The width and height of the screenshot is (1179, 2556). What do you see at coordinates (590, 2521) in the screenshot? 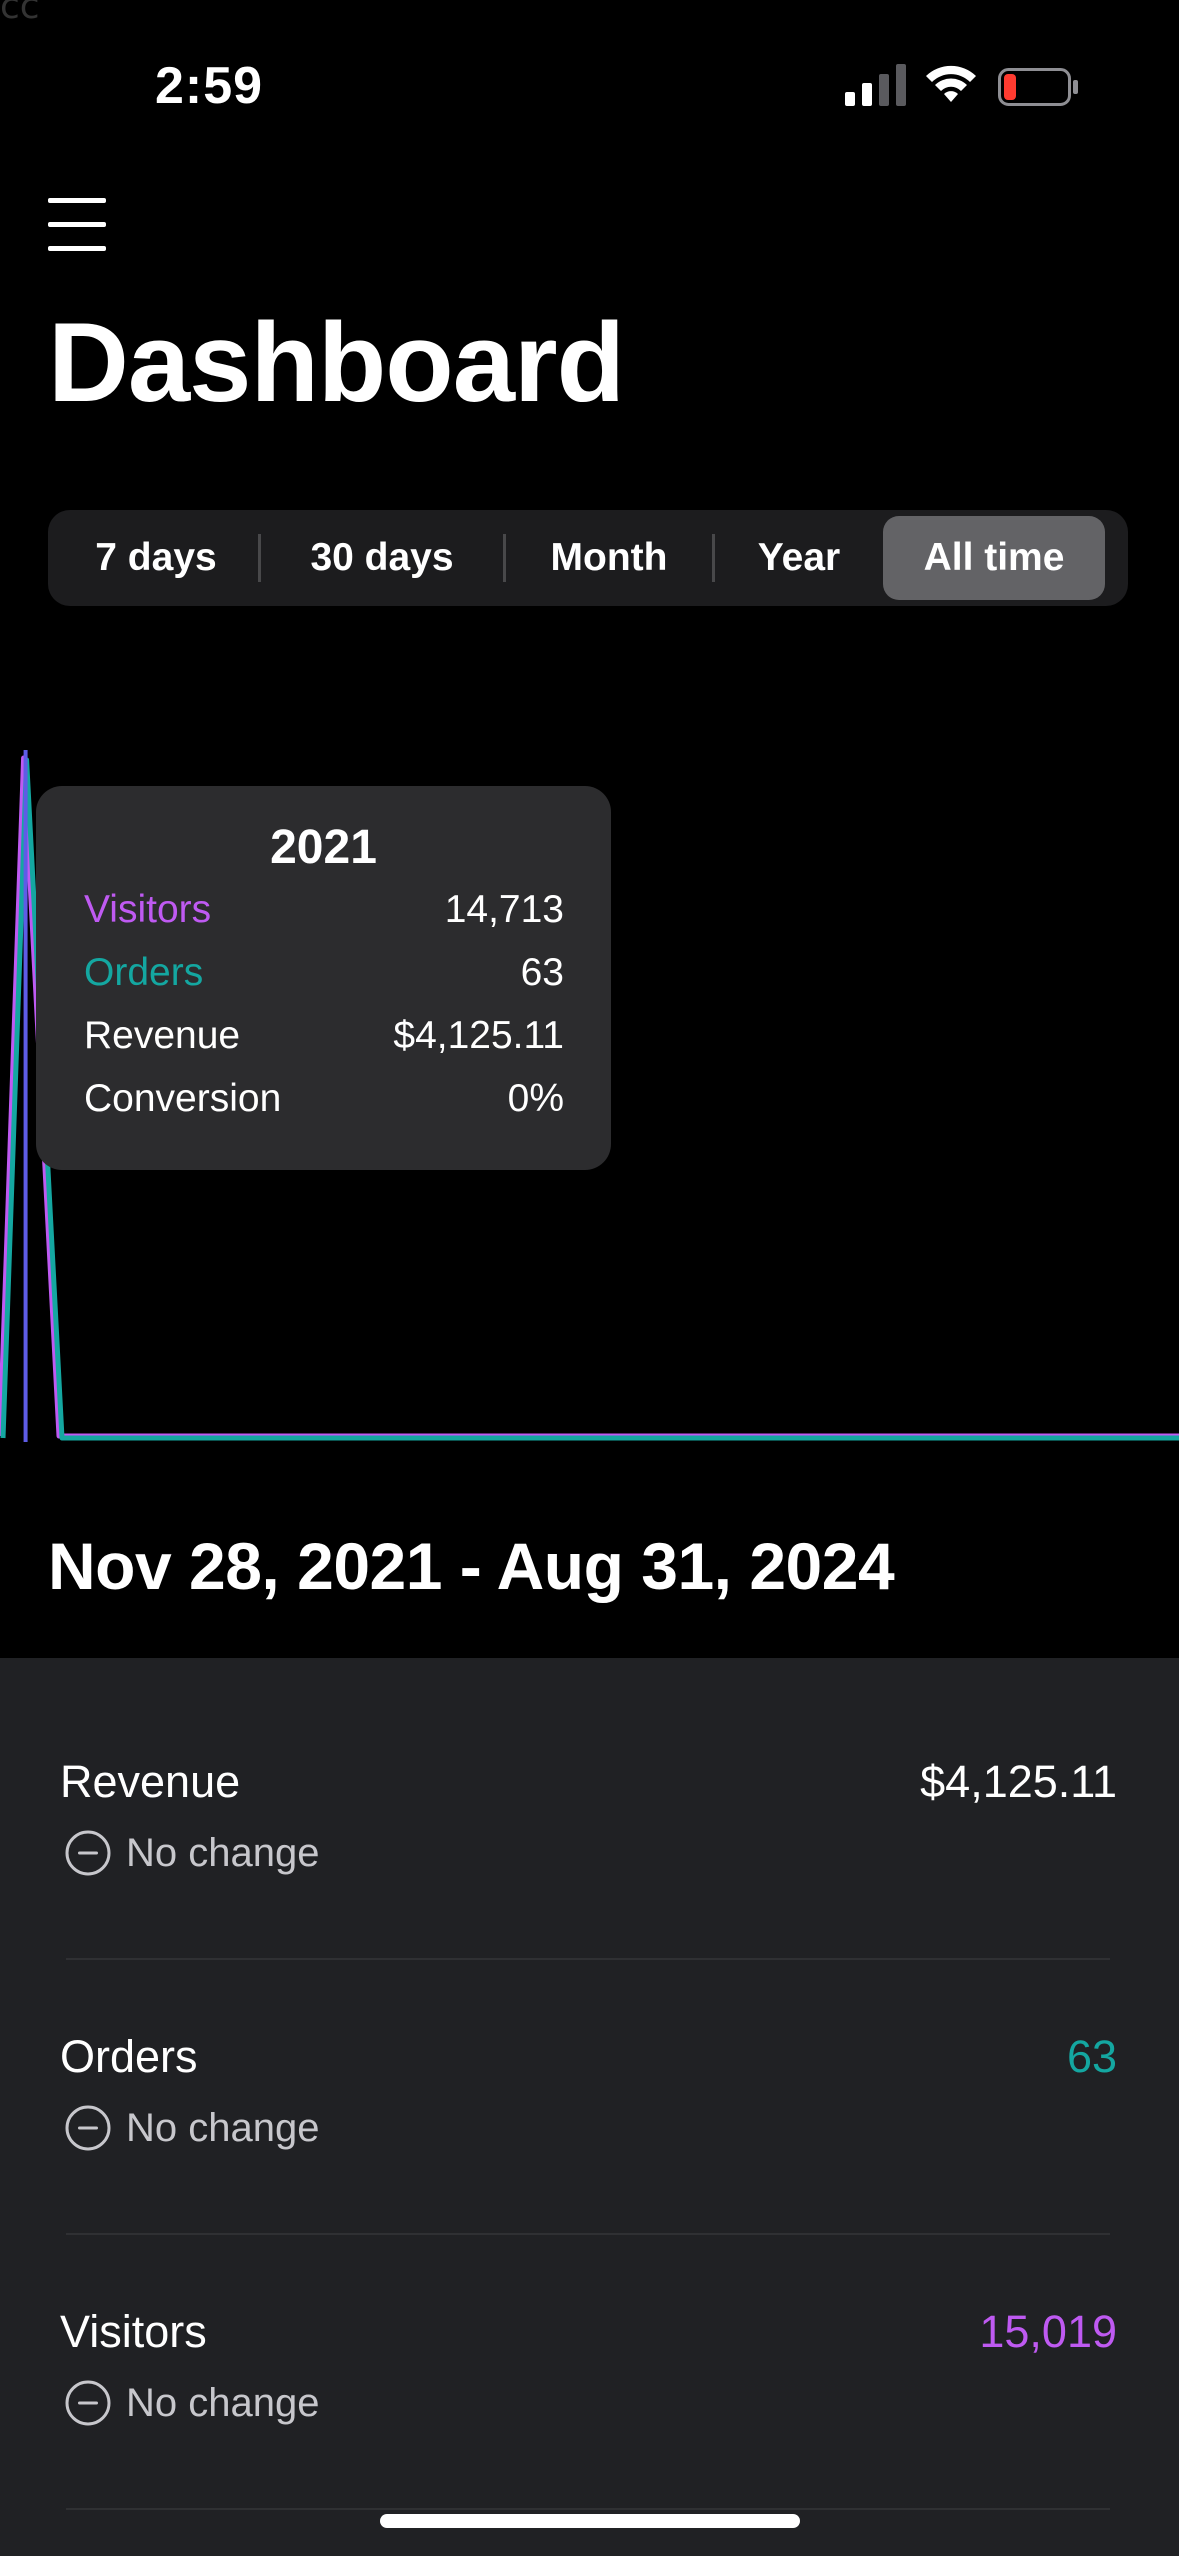
I see `home-indicator` at bounding box center [590, 2521].